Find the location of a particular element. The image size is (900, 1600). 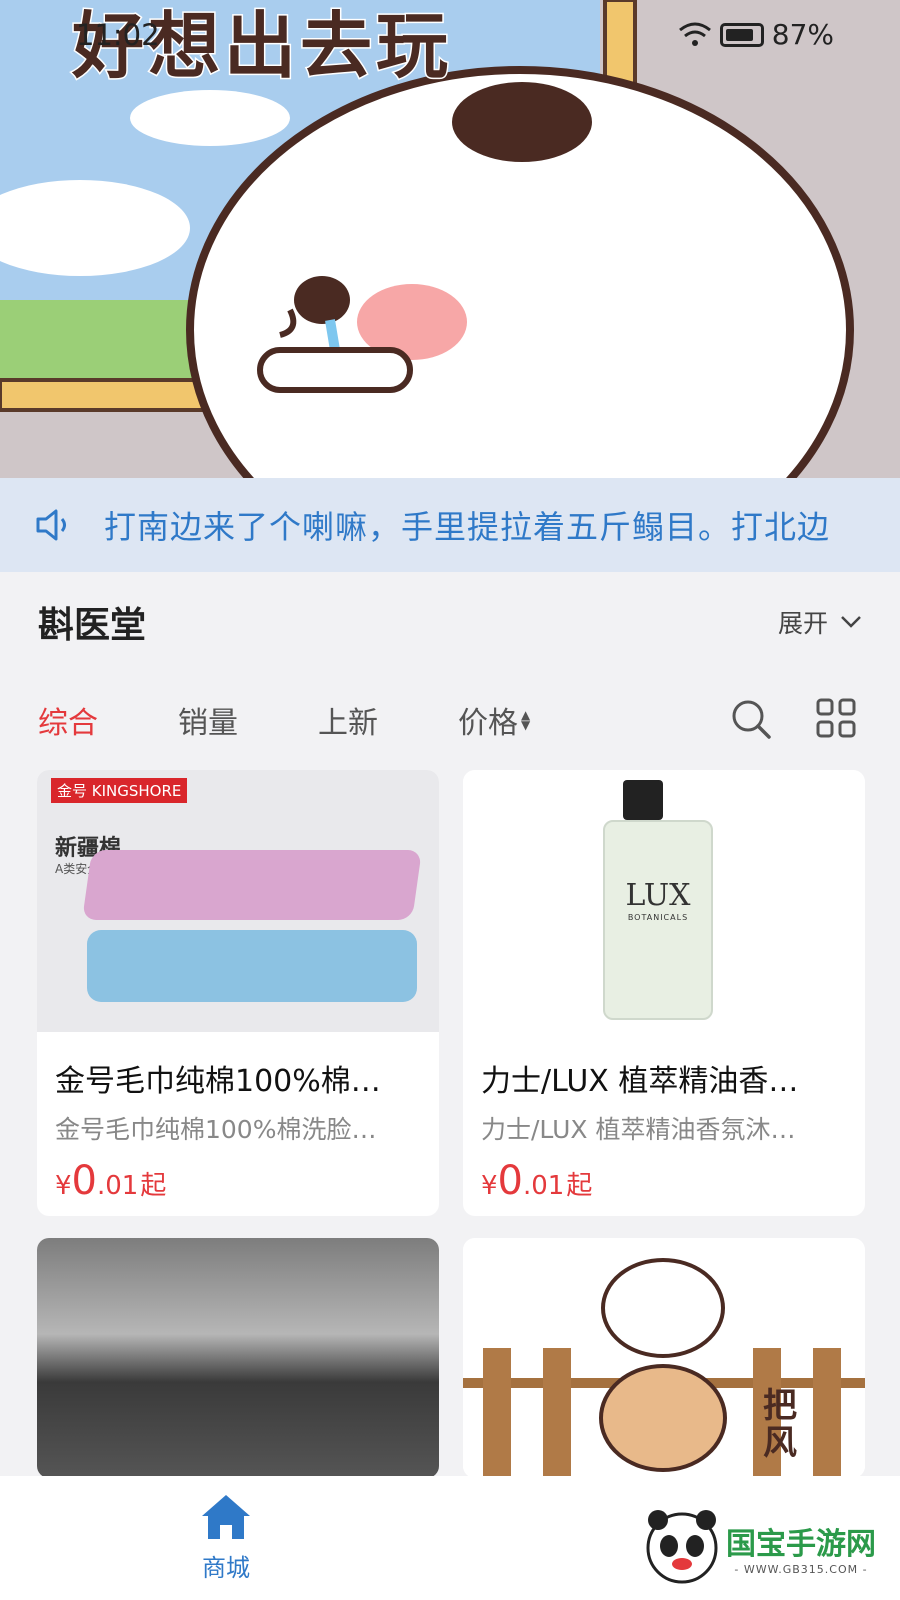

tab-price-label: 价格 is located at coordinates (488, 723).